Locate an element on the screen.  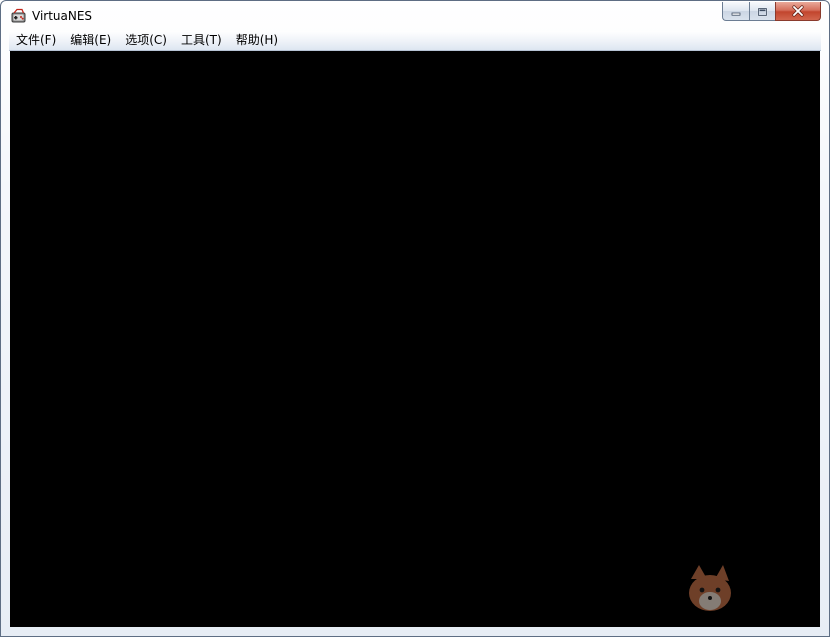
menu-help: 帮助(H) is located at coordinates (257, 40).